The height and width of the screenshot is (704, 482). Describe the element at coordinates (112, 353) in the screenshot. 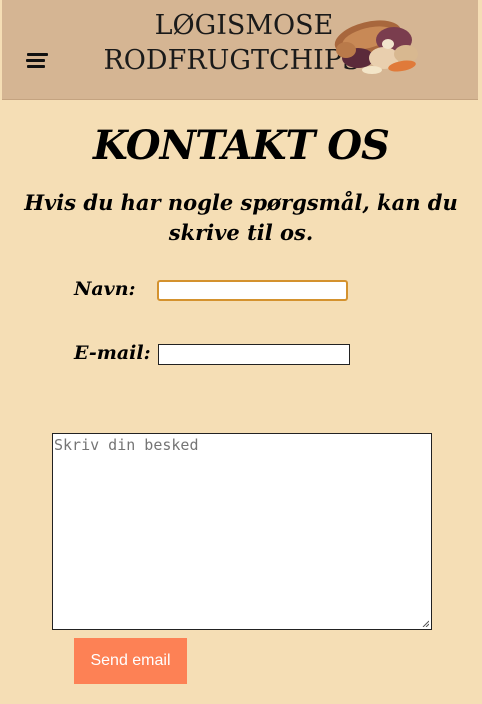

I see `email-label: E-mail:` at that location.